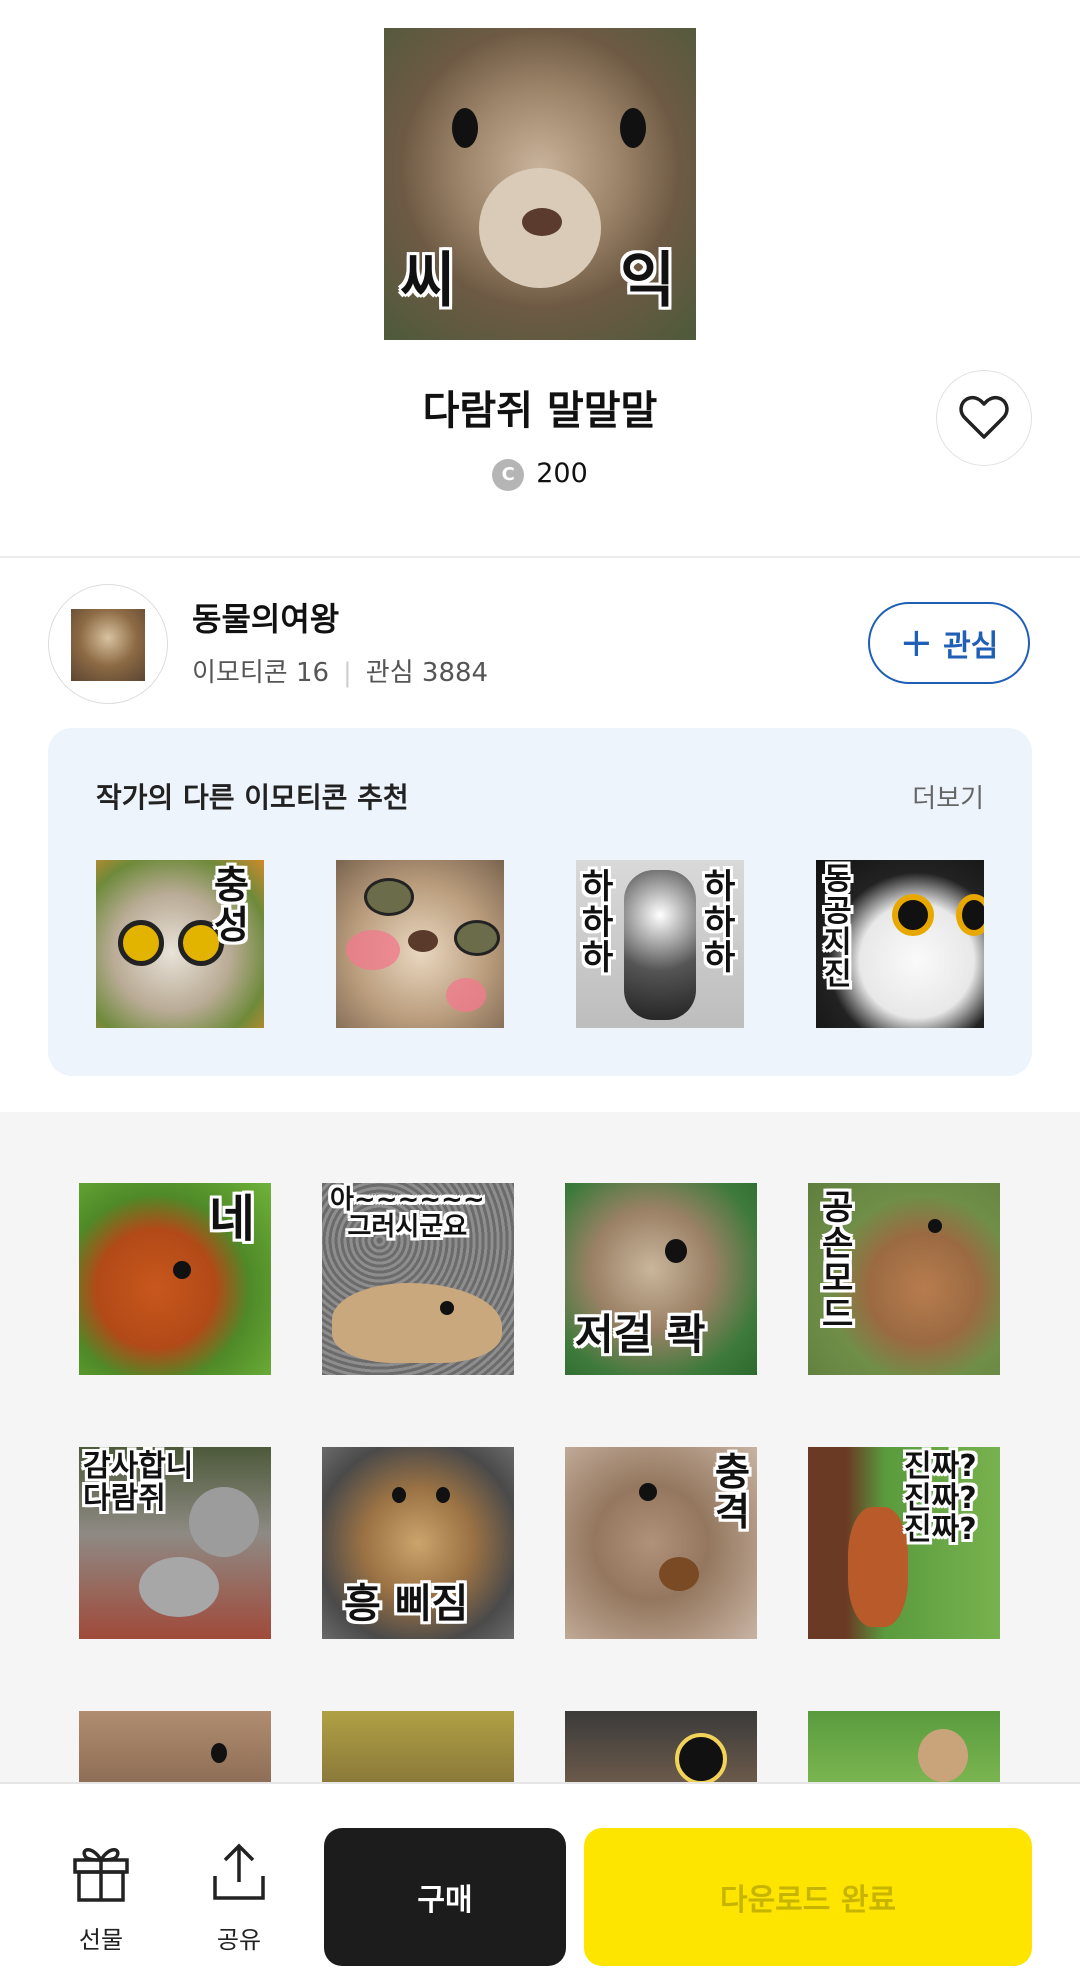  I want to click on tile-overlay: 충 격, so click(732, 1492).